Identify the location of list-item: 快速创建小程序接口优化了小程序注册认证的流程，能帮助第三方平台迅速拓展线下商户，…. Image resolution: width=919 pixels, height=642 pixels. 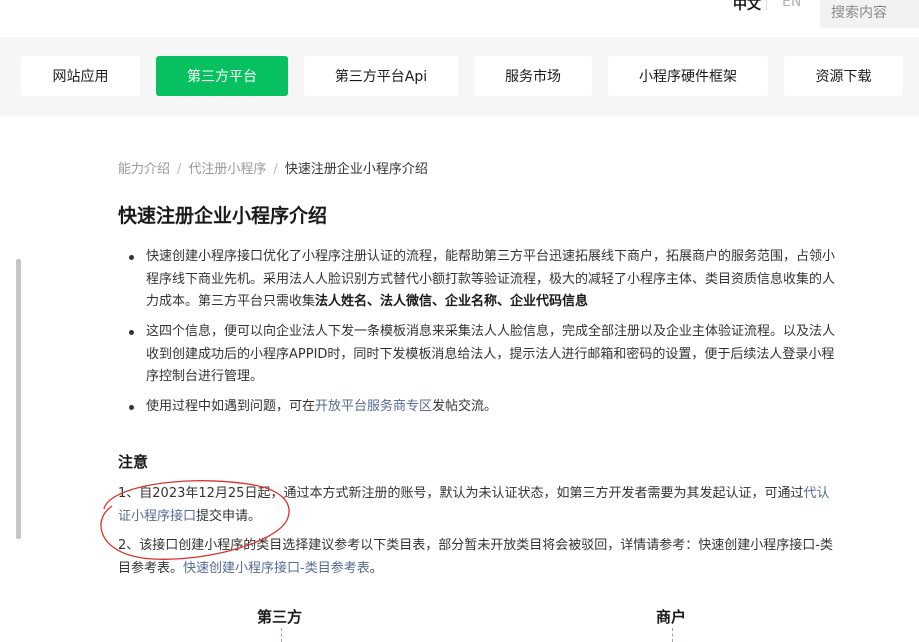
(478, 280).